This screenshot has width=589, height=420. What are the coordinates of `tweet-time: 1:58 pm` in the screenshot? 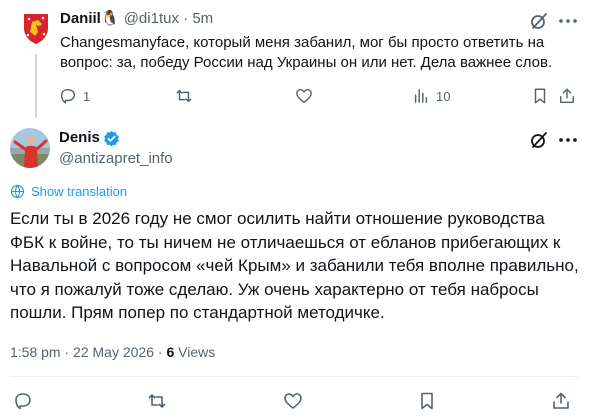 It's located at (35, 352).